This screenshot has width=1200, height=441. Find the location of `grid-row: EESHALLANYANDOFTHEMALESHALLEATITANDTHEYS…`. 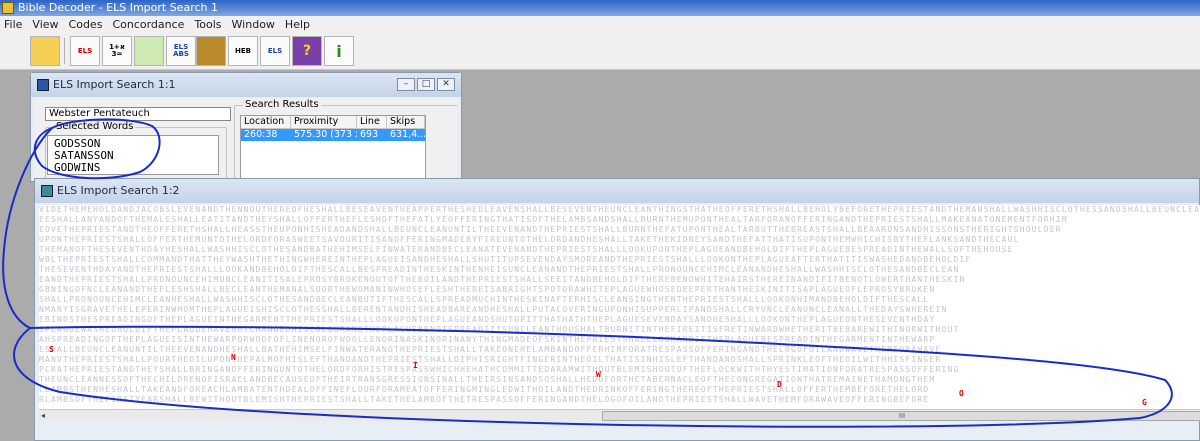

grid-row: EESHALLANYANDOFTHEMALESHALLEATITANDTHEYS… is located at coordinates (553, 219).